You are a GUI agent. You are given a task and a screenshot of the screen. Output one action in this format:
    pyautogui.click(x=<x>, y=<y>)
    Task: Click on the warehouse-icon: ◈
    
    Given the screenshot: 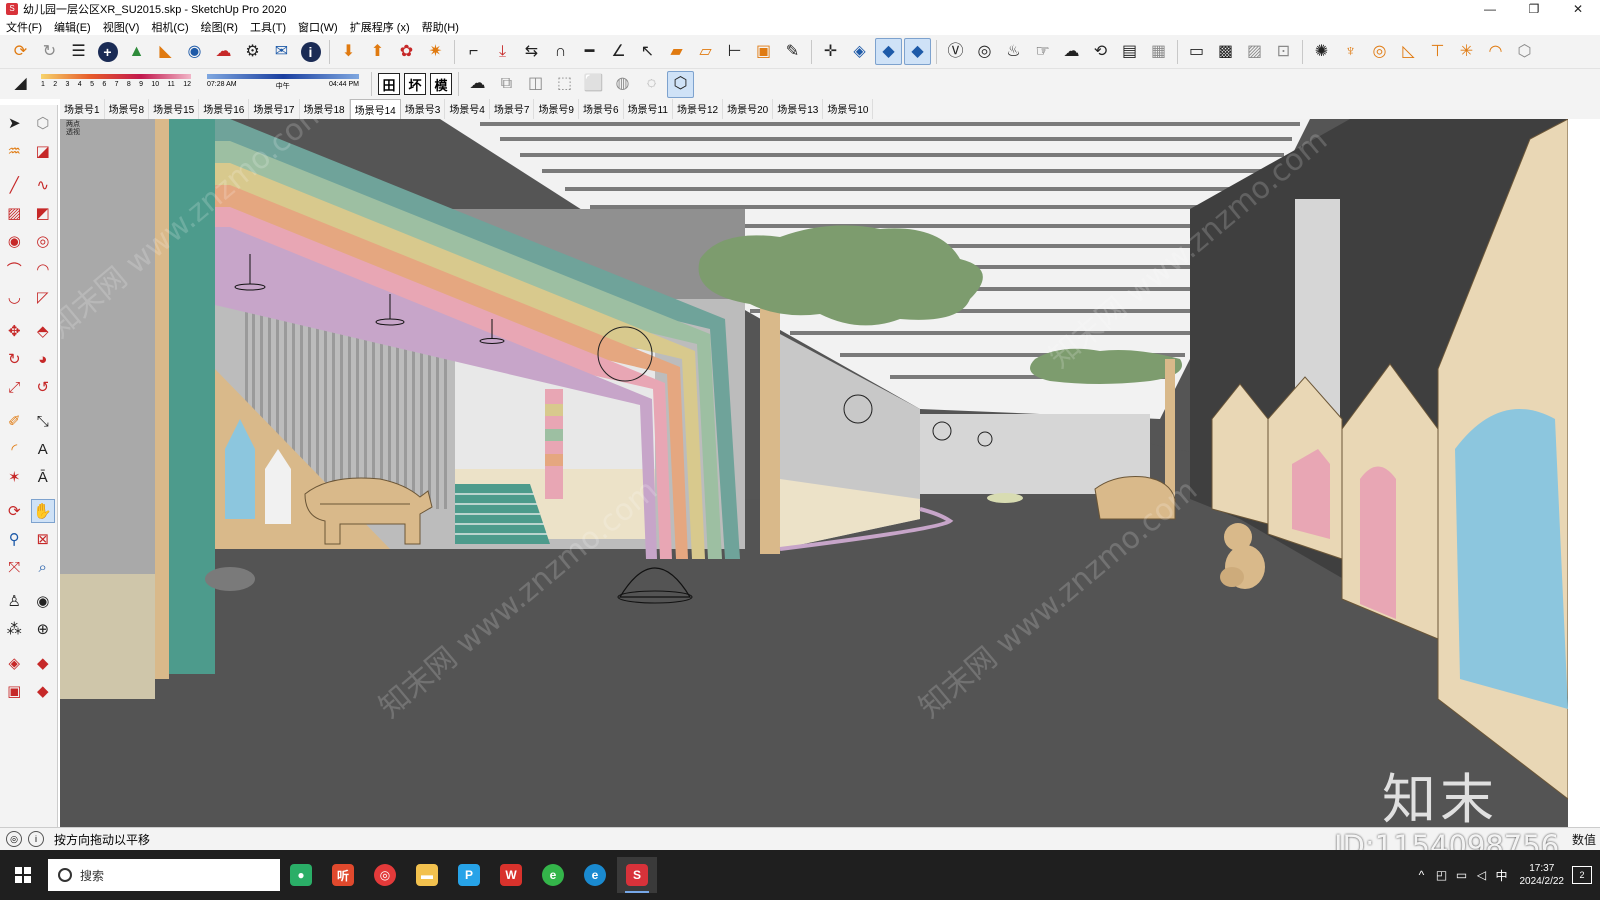 What is the action you would take?
    pyautogui.click(x=14, y=663)
    